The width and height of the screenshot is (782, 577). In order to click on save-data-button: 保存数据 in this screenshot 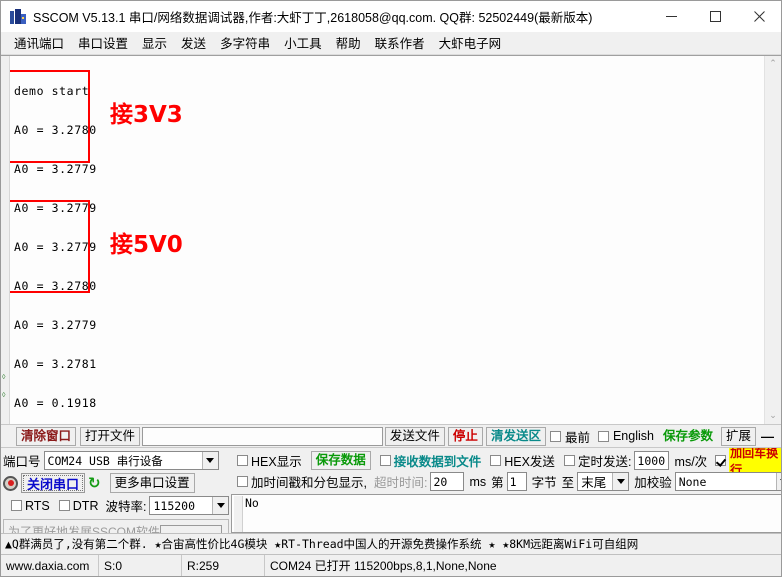, I will do `click(340, 460)`.